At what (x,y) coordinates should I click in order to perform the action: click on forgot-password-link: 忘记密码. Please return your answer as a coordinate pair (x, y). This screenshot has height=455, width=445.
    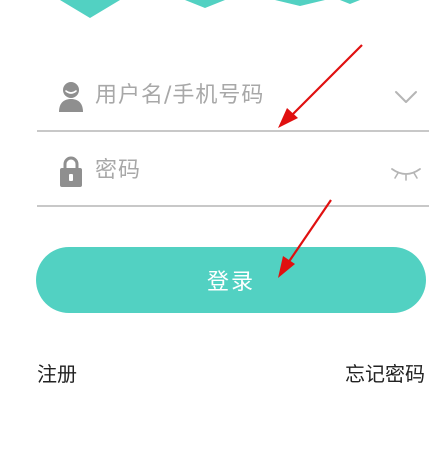
    Looking at the image, I should click on (385, 374).